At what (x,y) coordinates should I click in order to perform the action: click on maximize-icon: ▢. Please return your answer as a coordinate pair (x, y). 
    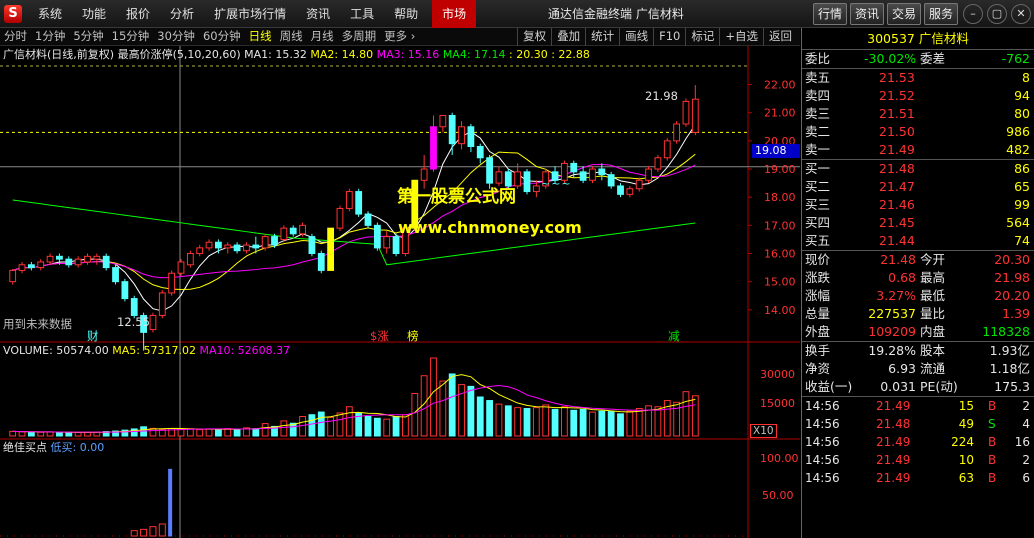
    Looking at the image, I should click on (997, 14).